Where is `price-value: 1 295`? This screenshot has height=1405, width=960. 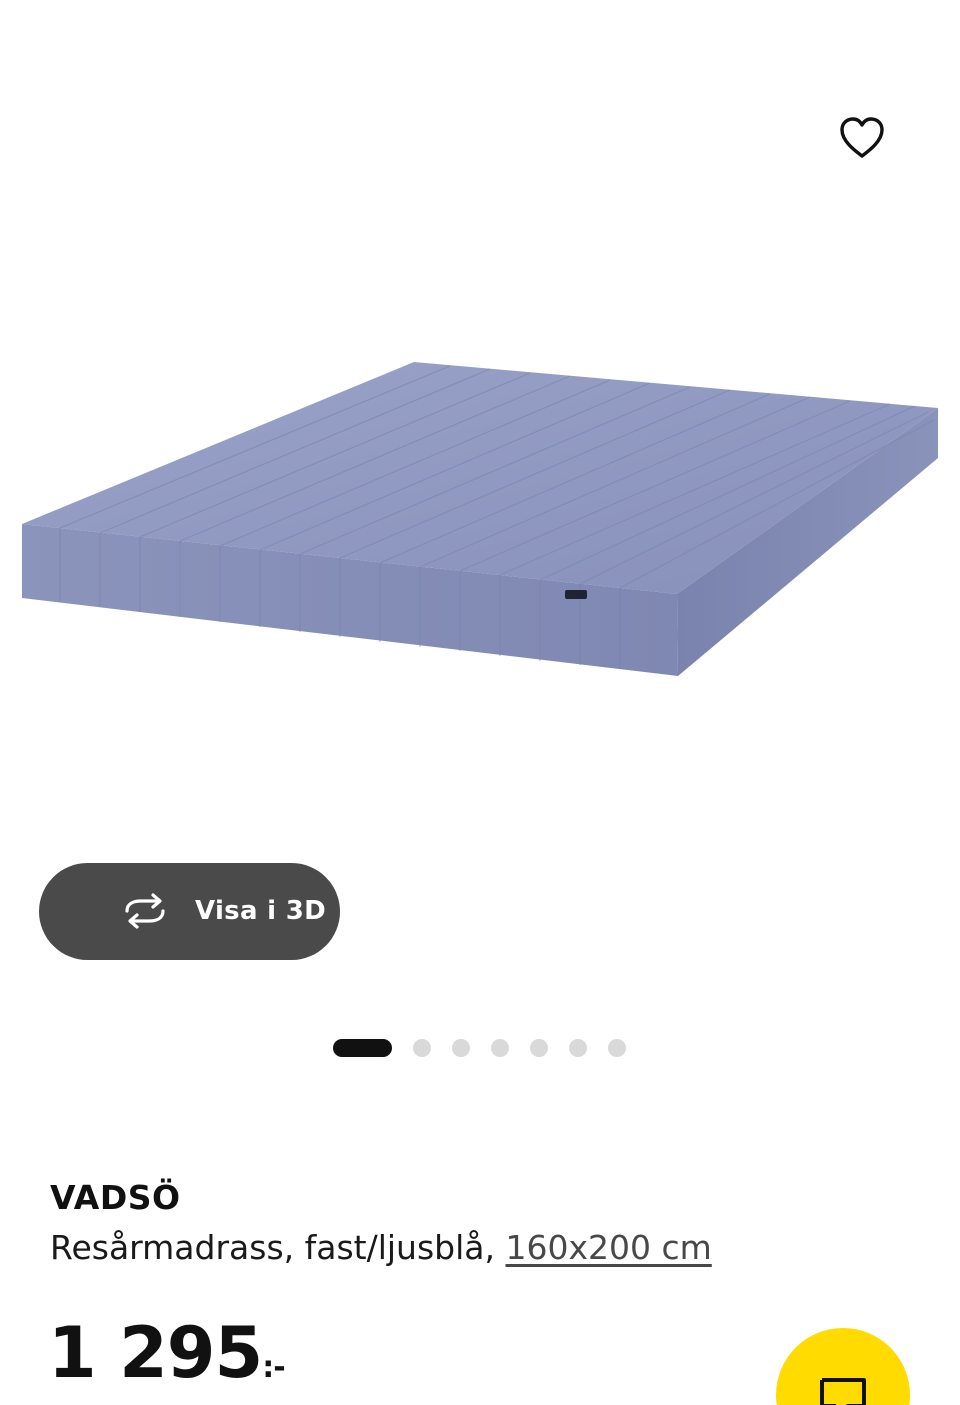 price-value: 1 295 is located at coordinates (155, 1353).